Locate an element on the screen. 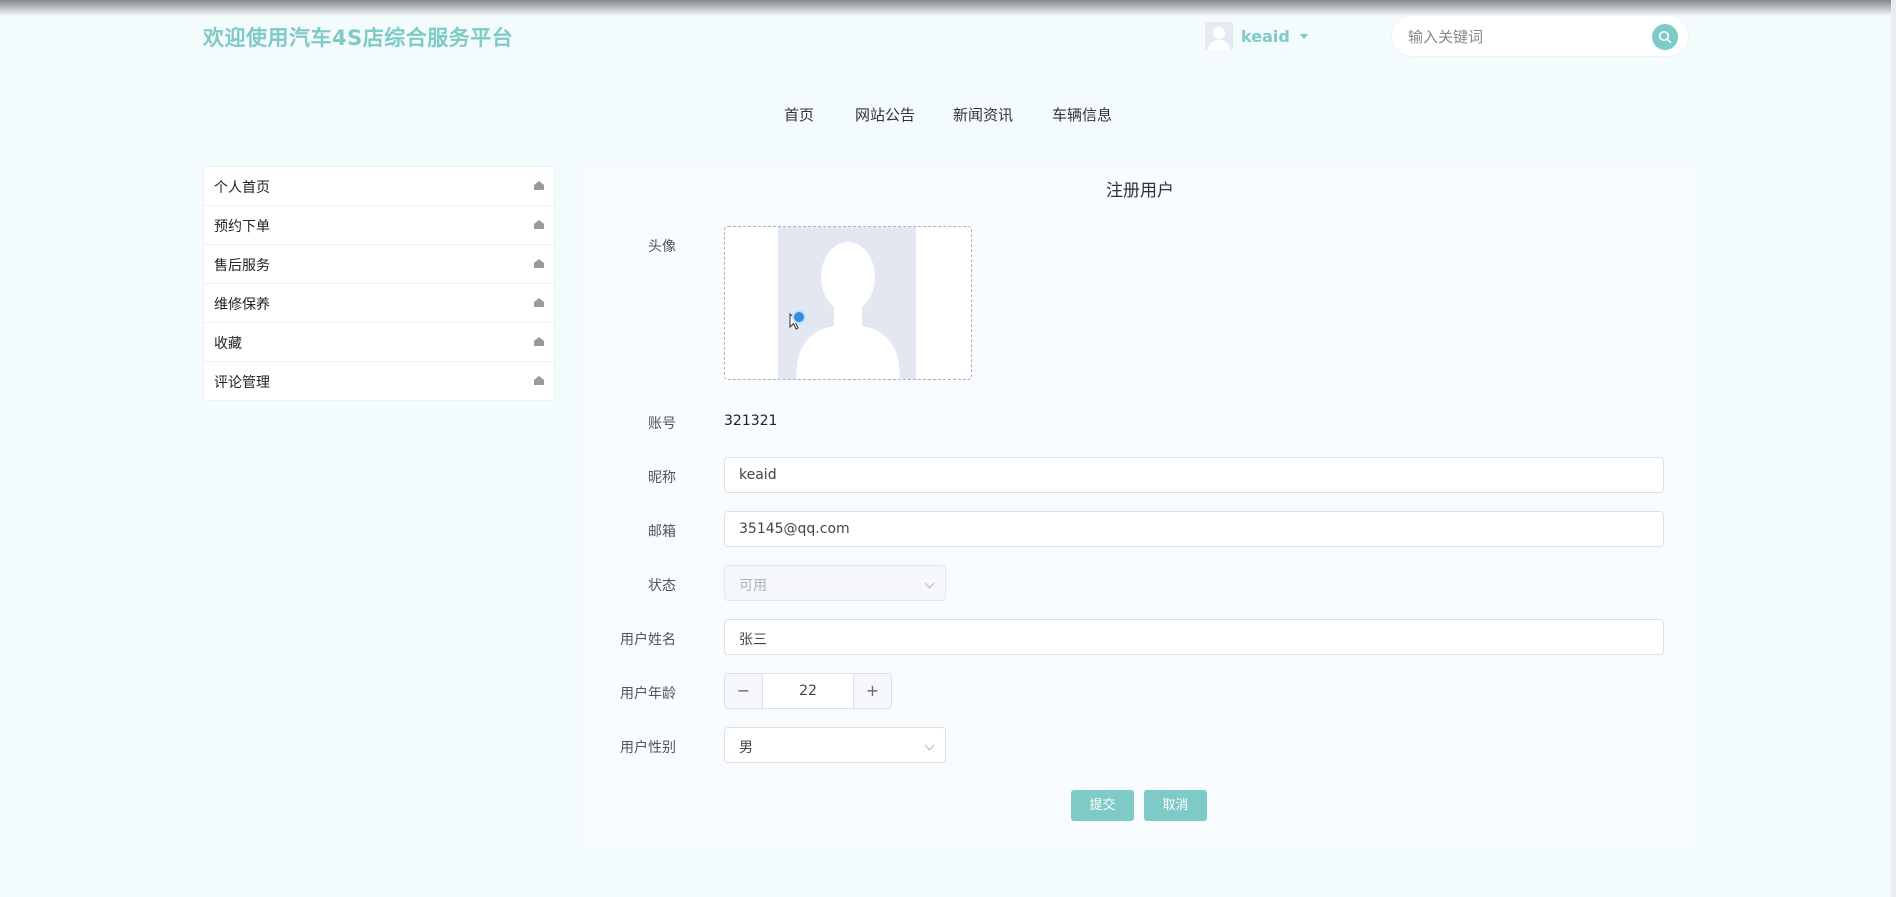 This screenshot has height=897, width=1896. search-icon is located at coordinates (1665, 37).